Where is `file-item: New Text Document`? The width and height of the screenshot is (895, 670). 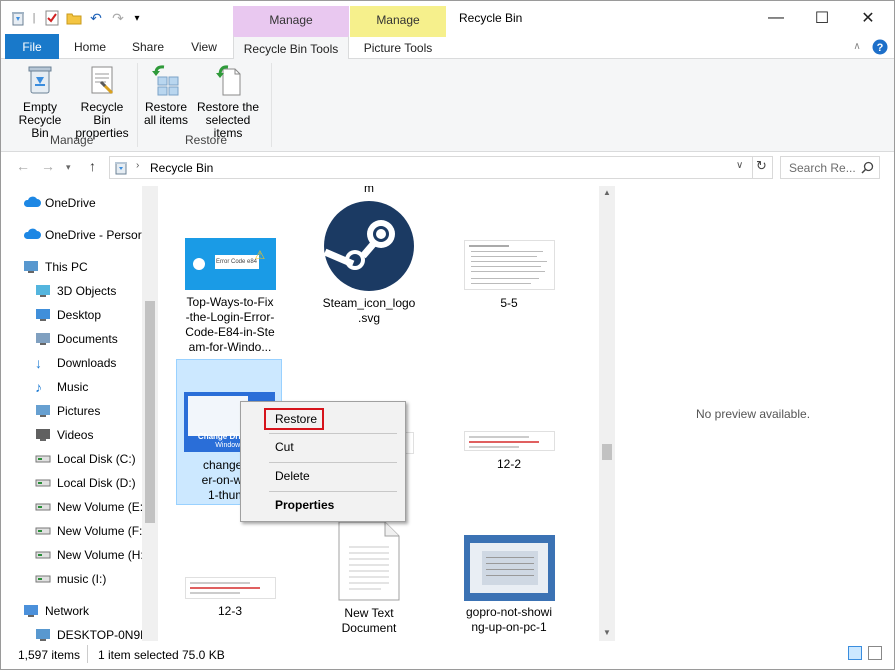
file-item: New Text Document is located at coordinates (369, 578).